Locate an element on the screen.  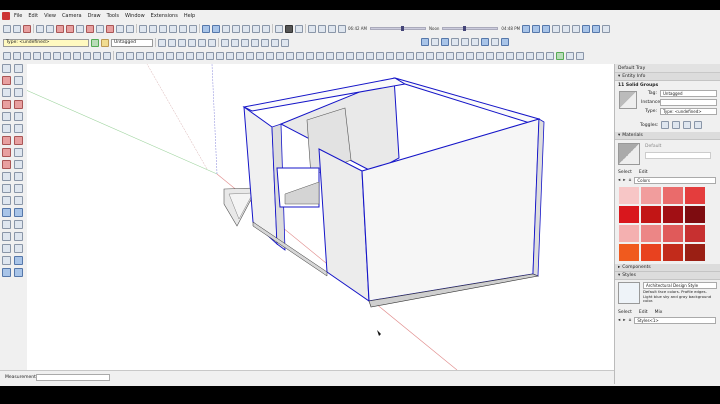
export-icon is located at coordinates (490, 55).